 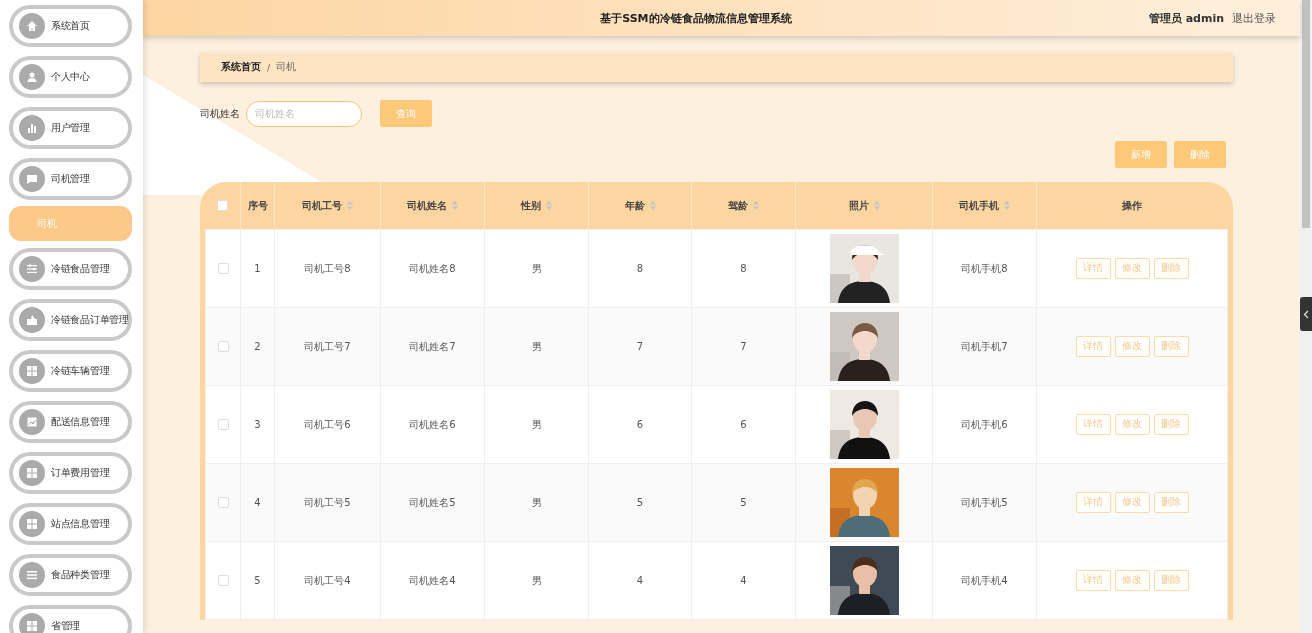 I want to click on scrollbar-thumb, so click(x=1306, y=114).